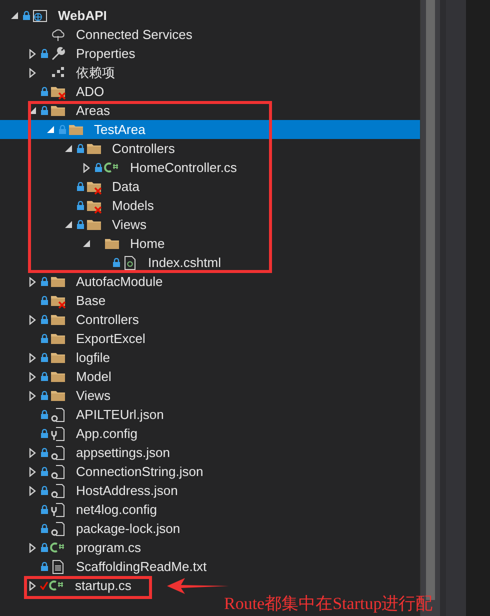  What do you see at coordinates (210, 338) in the screenshot?
I see `tree-item: ExportExcel` at bounding box center [210, 338].